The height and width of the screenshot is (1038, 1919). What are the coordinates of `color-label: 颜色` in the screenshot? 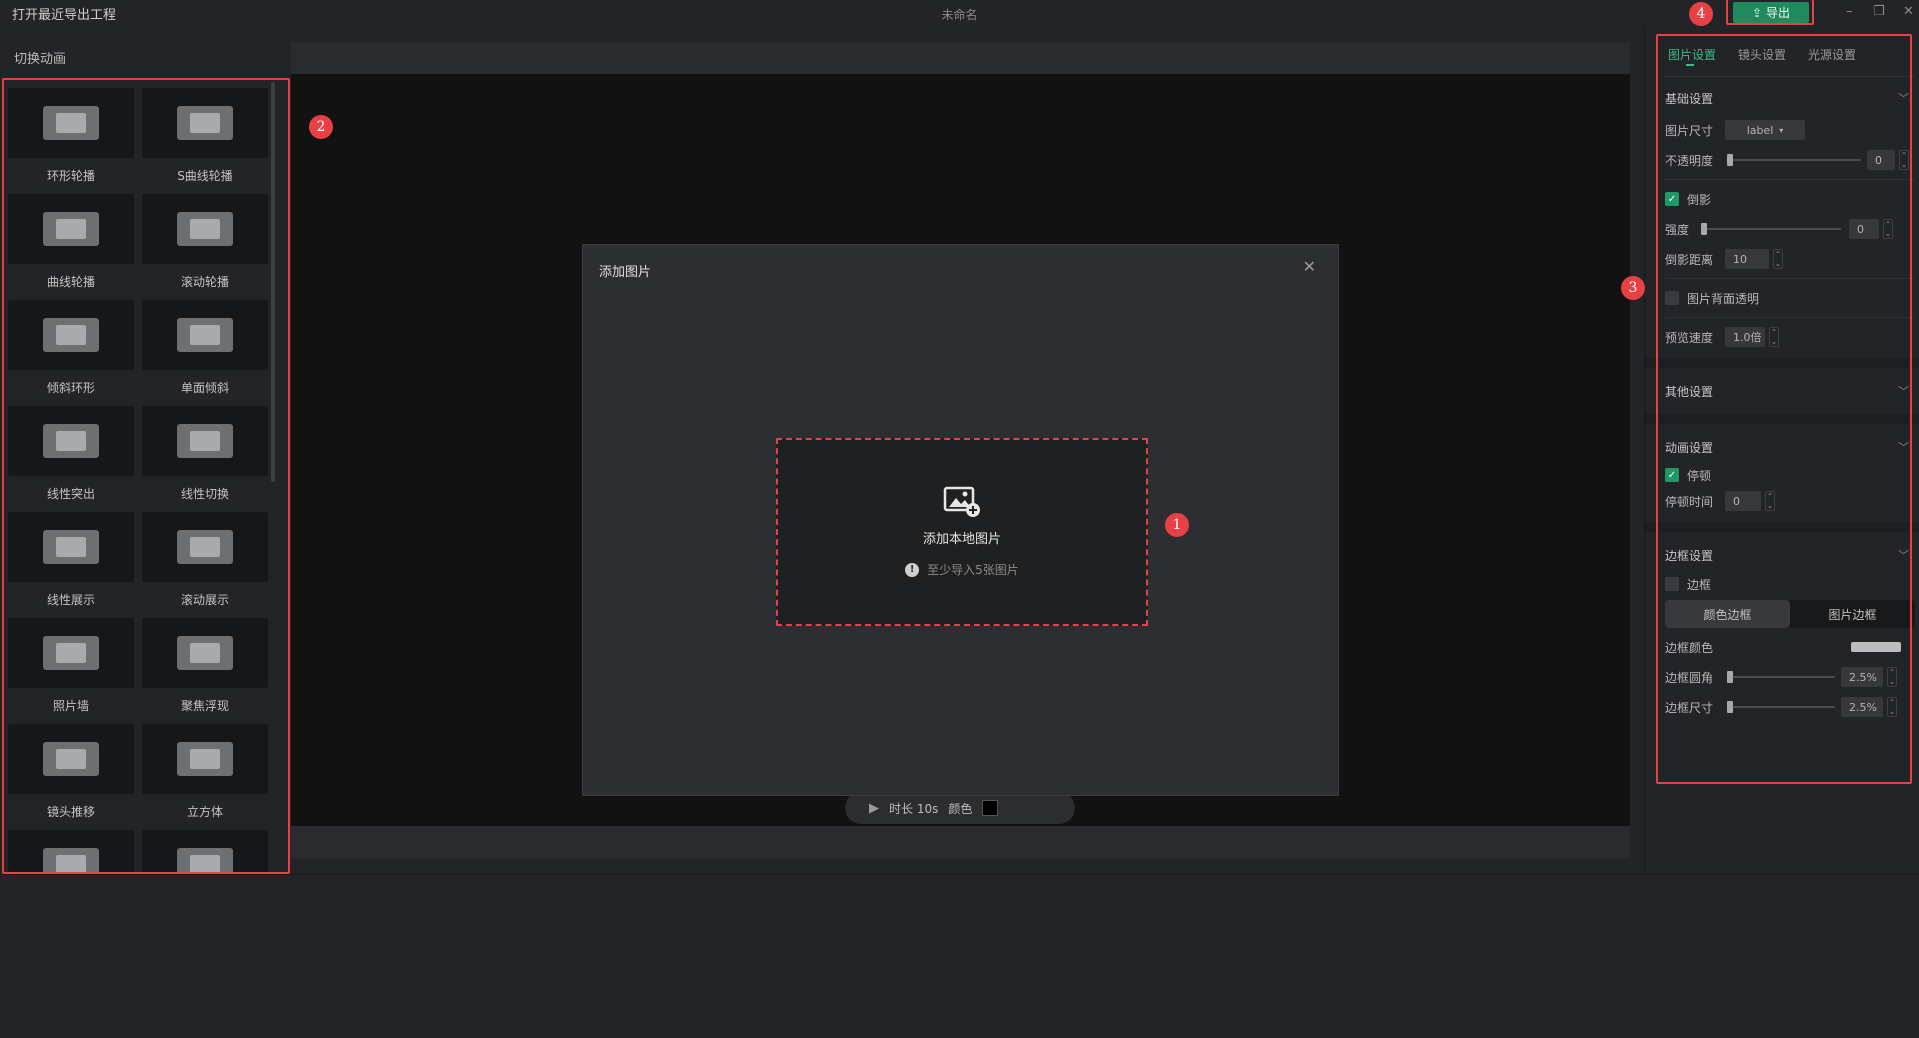 It's located at (960, 808).